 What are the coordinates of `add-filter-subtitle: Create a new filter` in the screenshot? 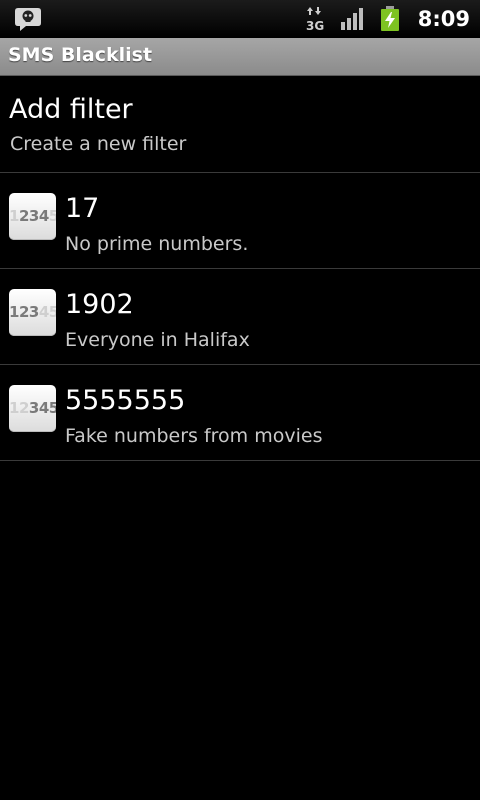 It's located at (98, 144).